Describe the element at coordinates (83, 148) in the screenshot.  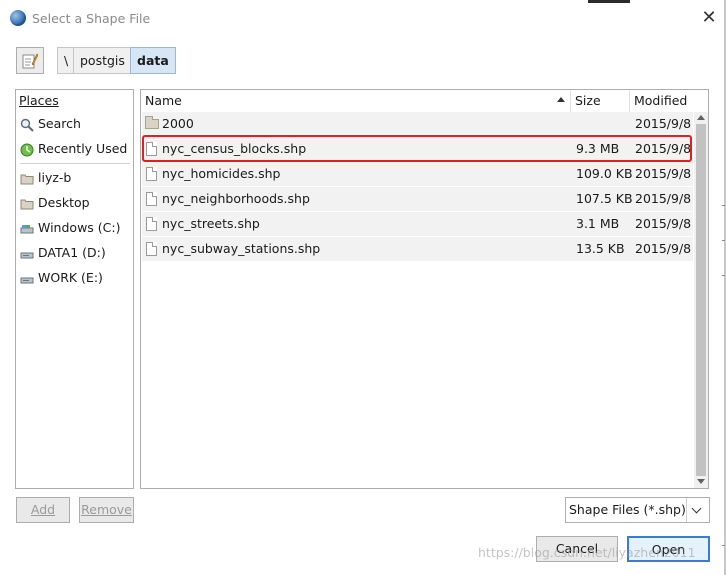
I see `place-label: Recently Used` at that location.